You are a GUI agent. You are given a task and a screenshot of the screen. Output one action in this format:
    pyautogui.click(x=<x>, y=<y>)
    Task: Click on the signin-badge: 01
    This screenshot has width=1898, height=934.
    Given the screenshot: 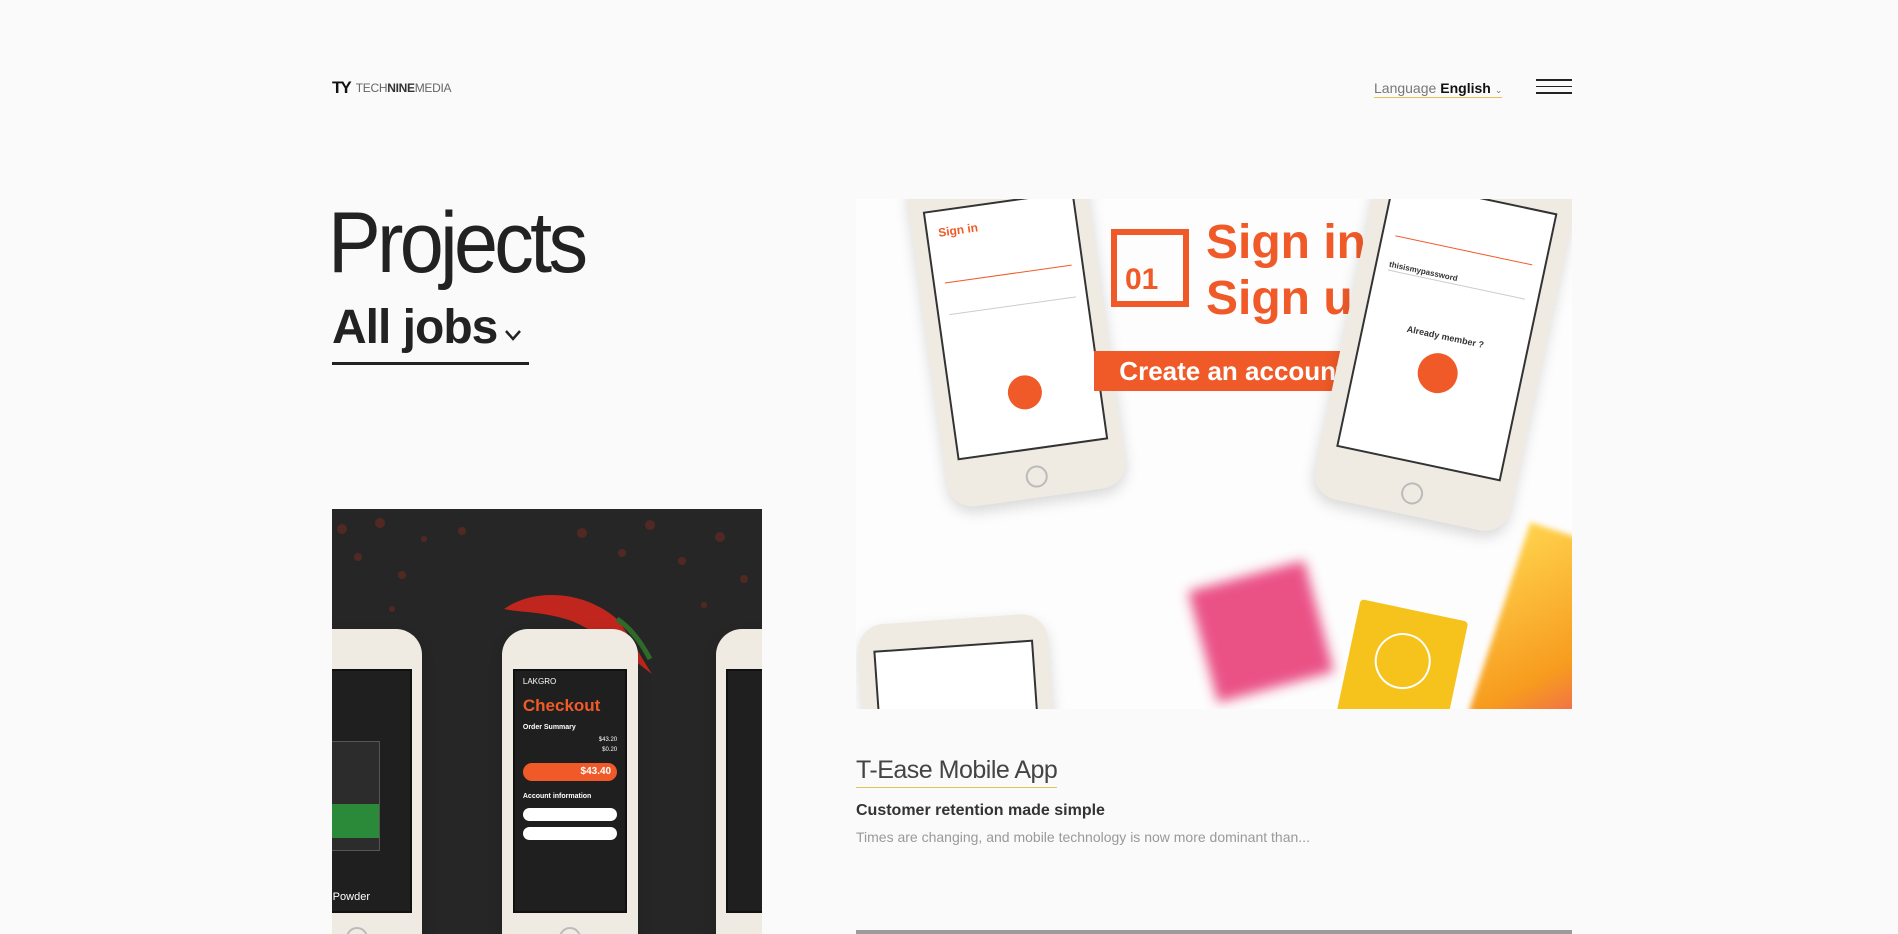 What is the action you would take?
    pyautogui.click(x=1150, y=268)
    